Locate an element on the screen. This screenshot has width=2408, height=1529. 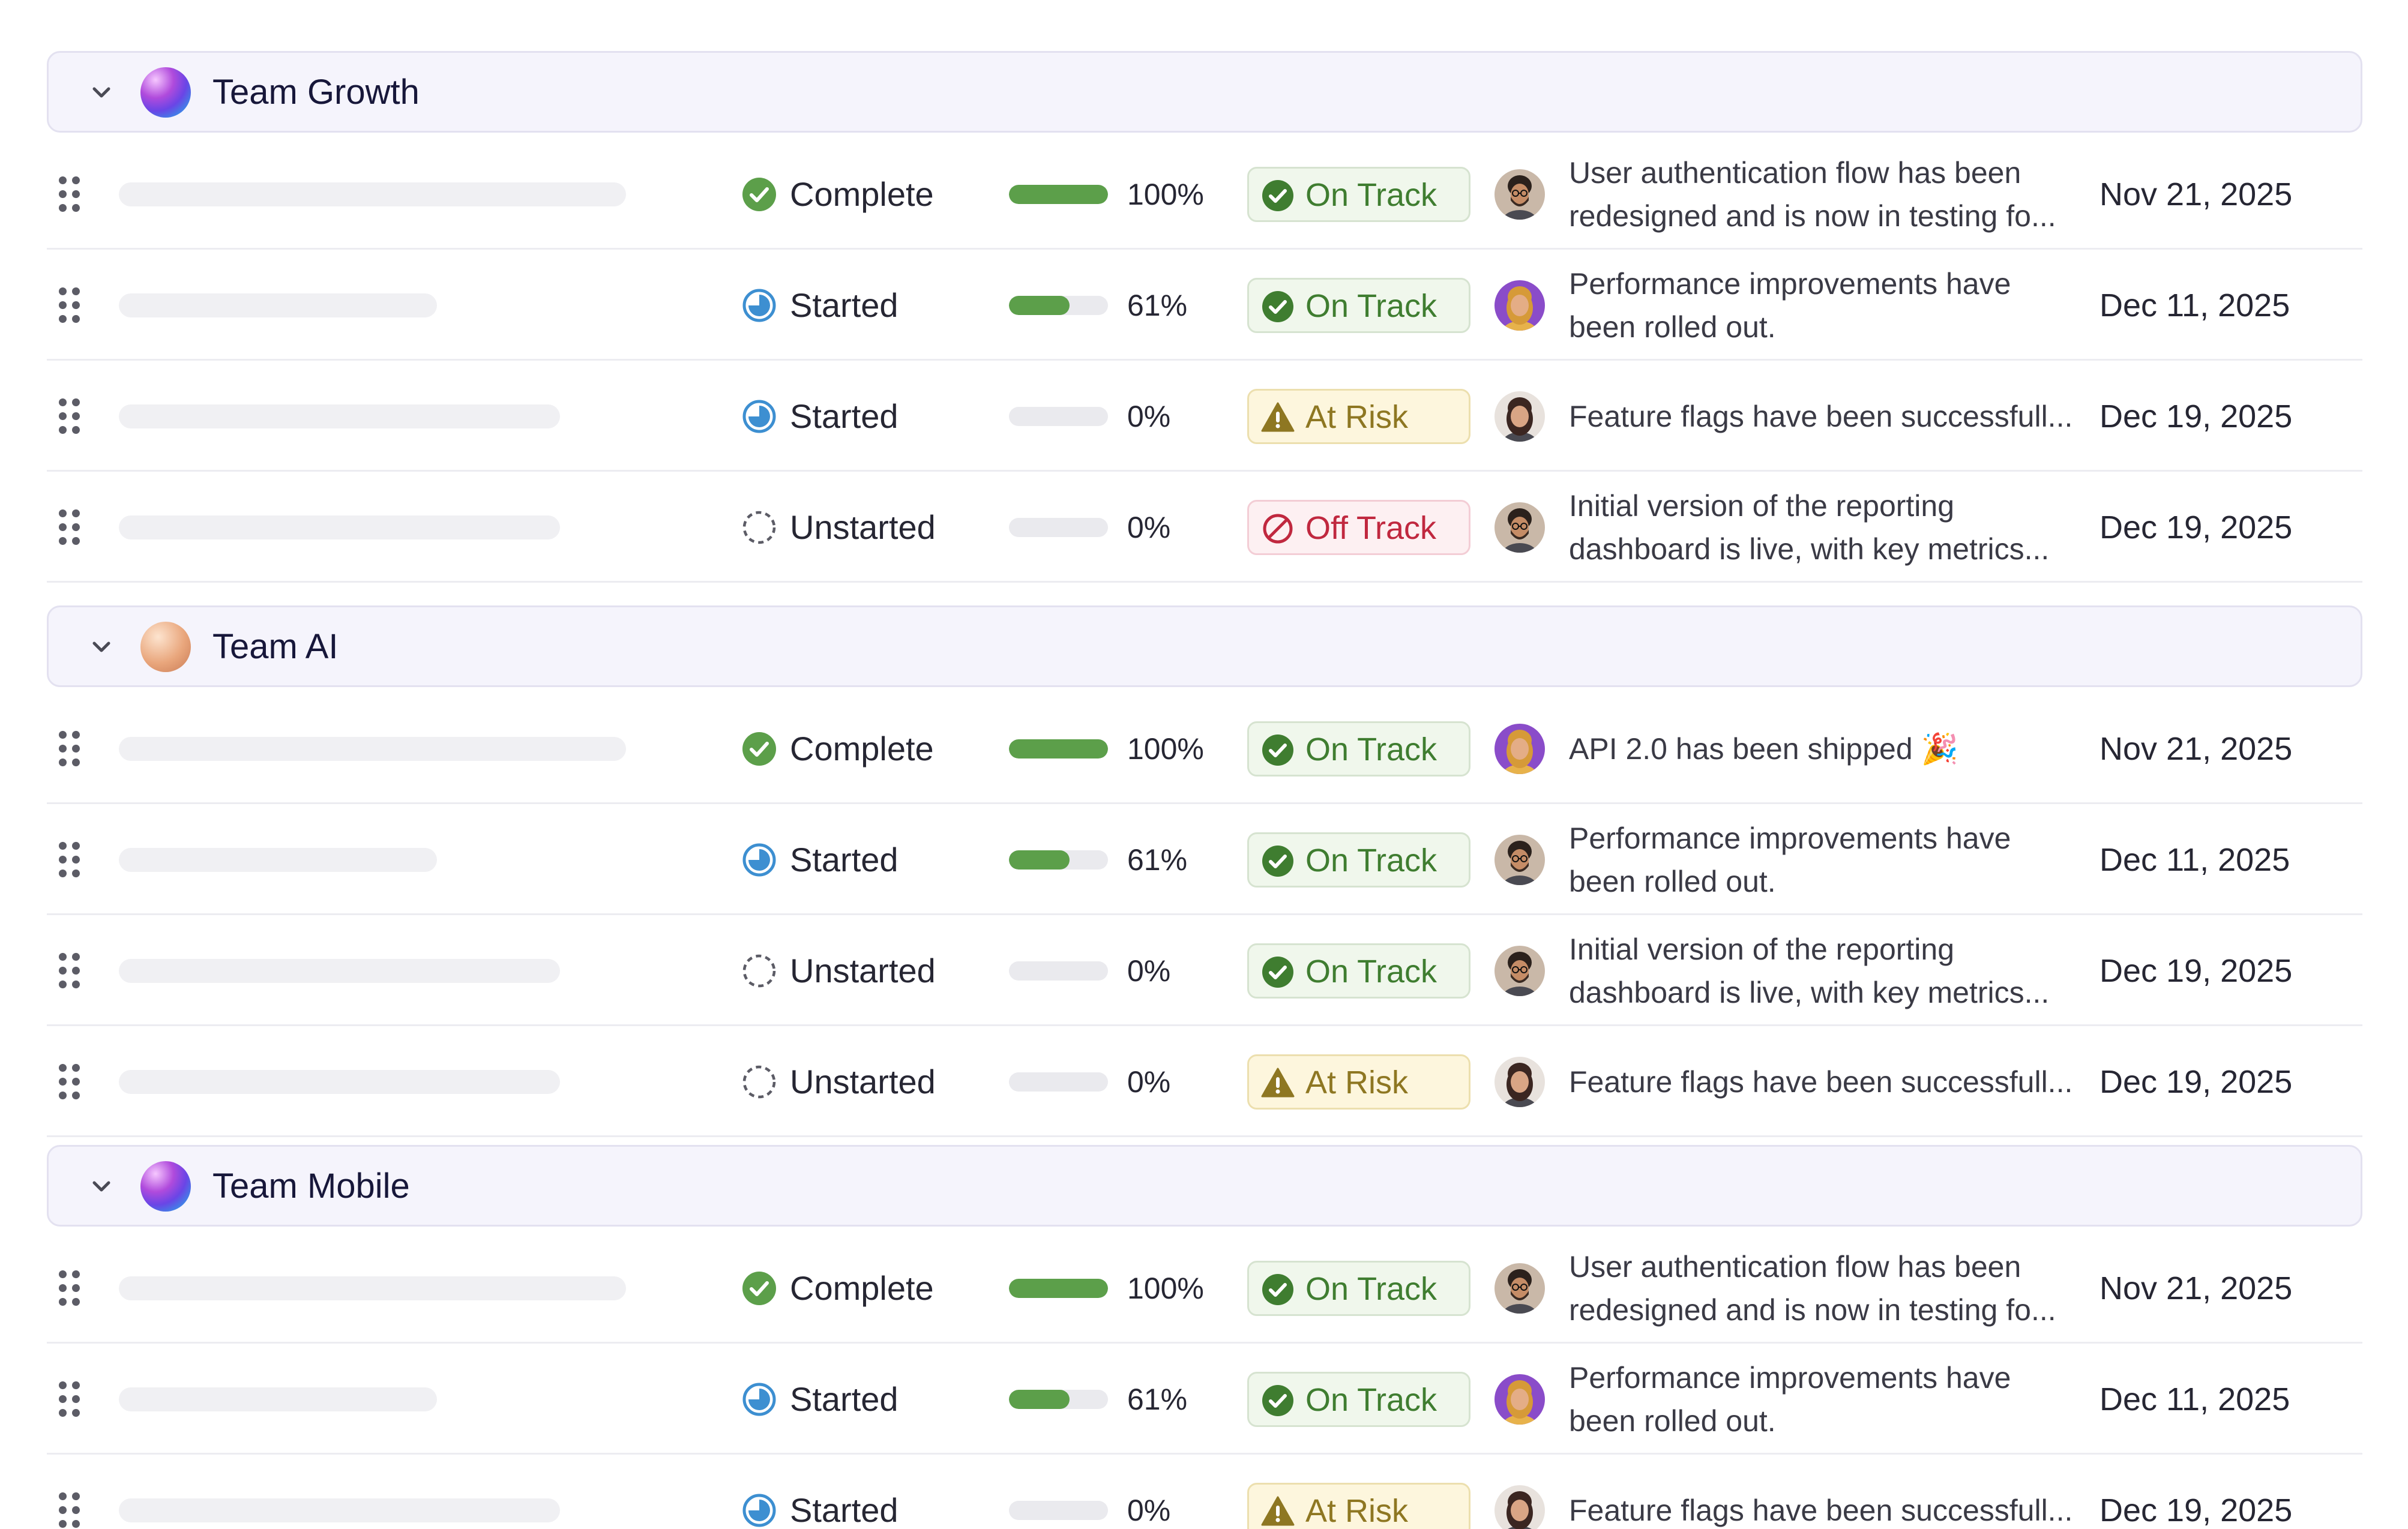
health-label: At Risk is located at coordinates (1357, 416).